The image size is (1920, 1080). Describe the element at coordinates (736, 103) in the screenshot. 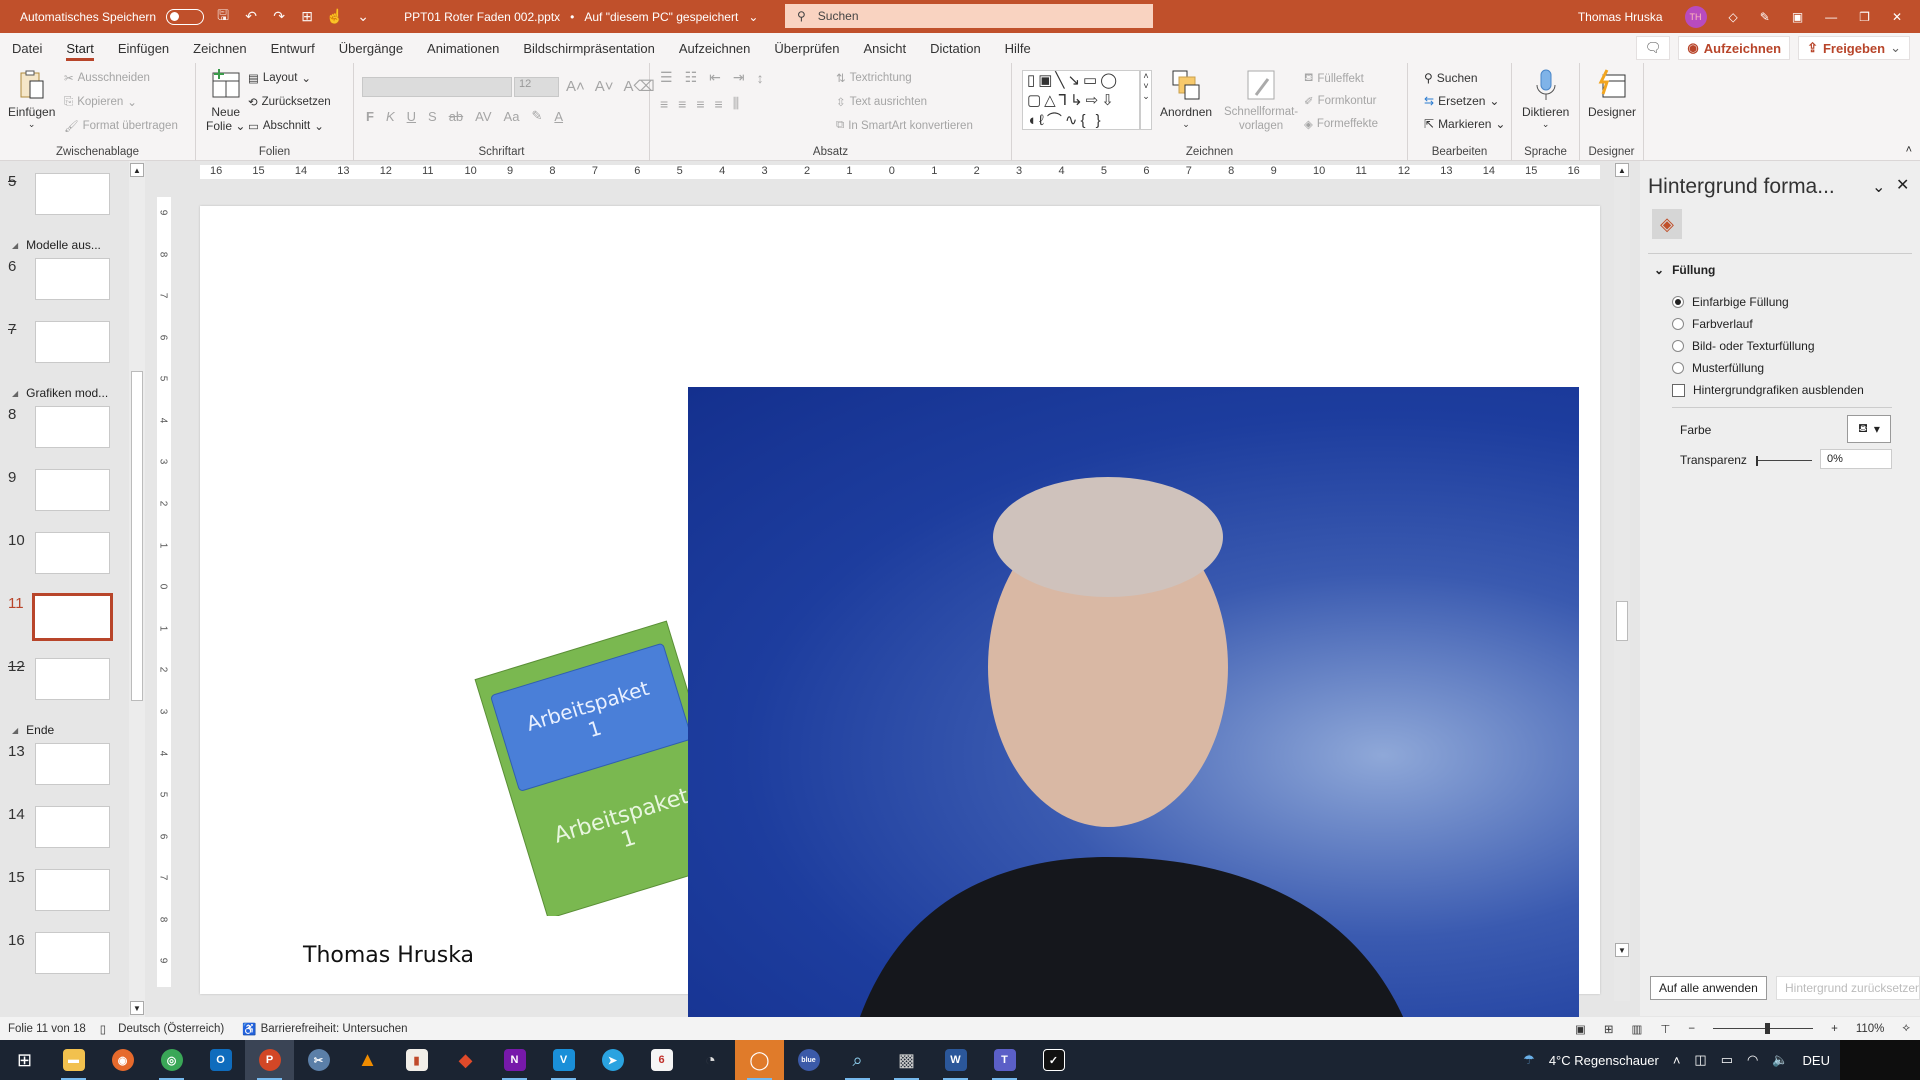

I see `columns-icon: ⫼` at that location.